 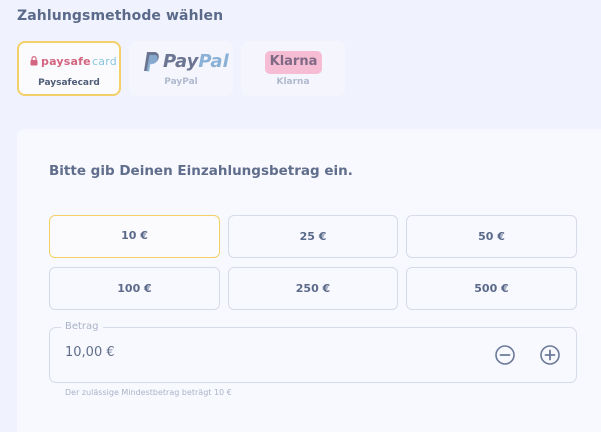 I want to click on klarna-logo: Klarna, so click(x=293, y=62).